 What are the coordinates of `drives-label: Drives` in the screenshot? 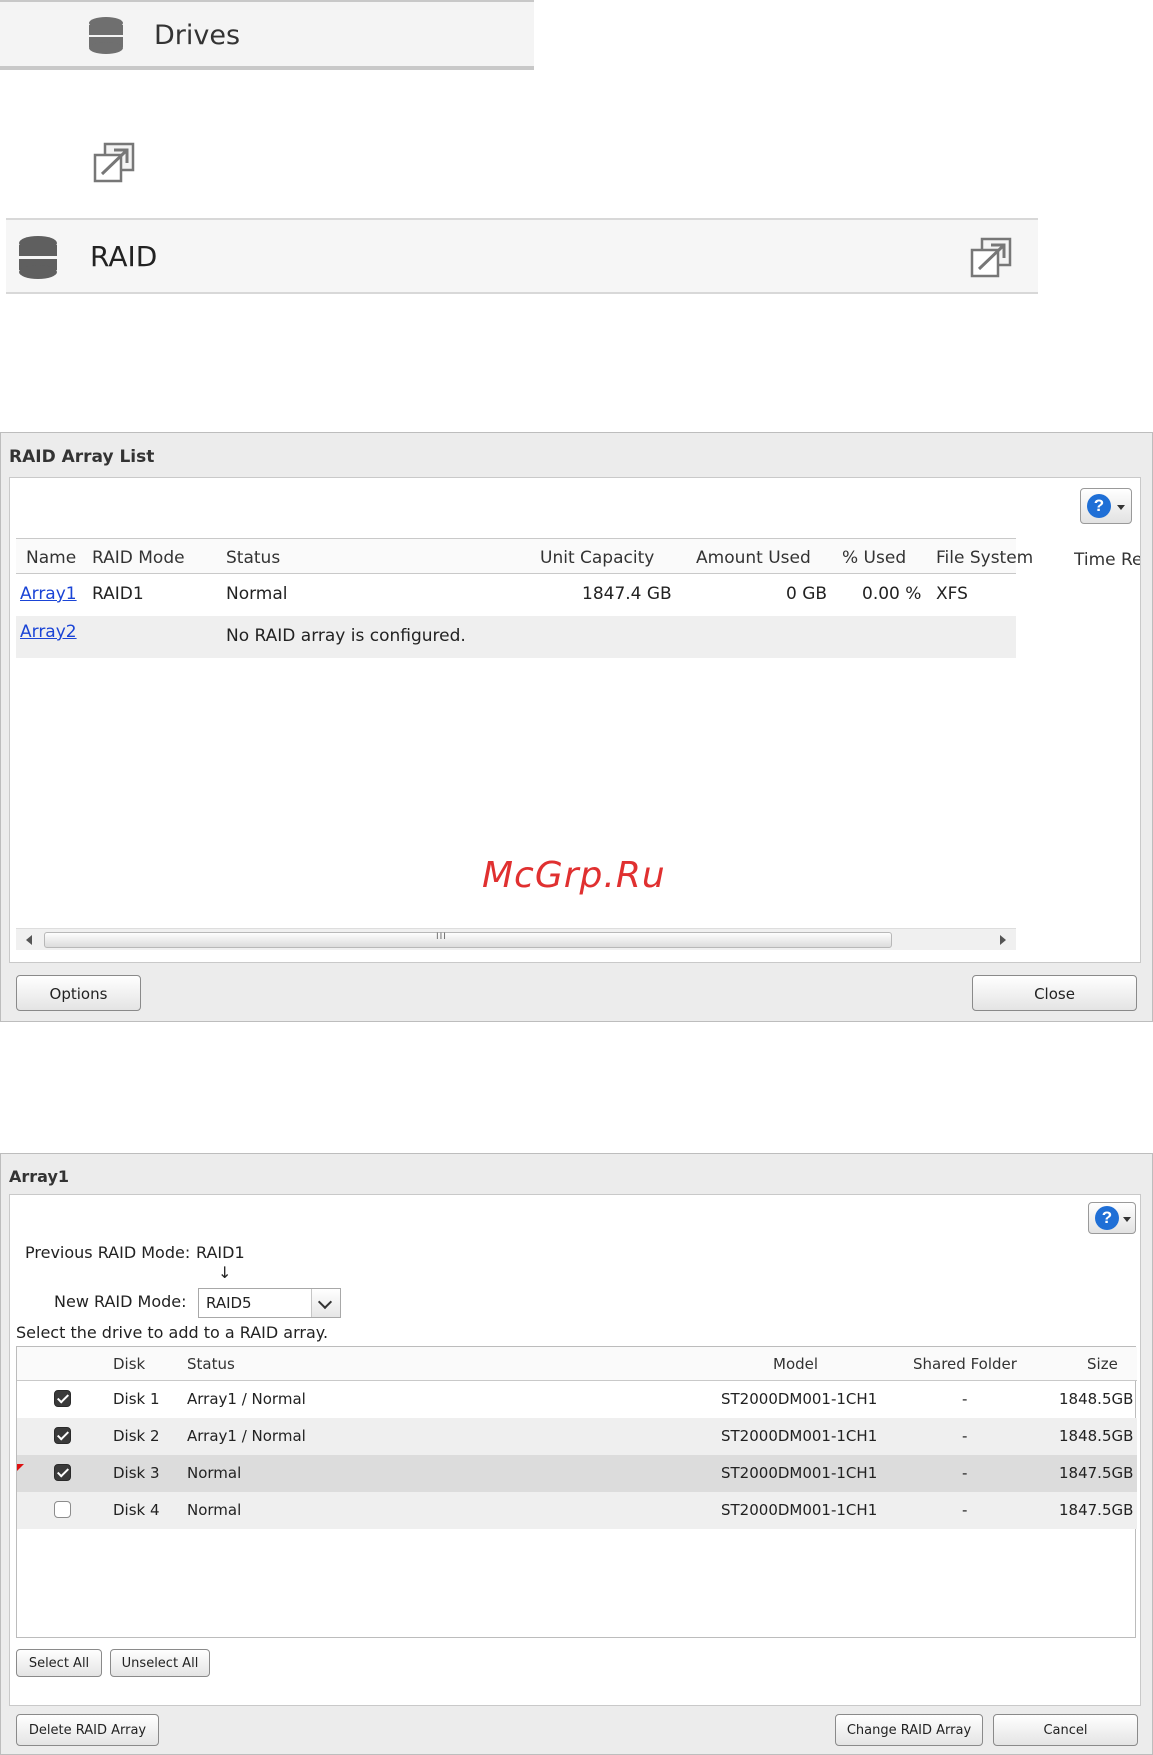 It's located at (197, 35).